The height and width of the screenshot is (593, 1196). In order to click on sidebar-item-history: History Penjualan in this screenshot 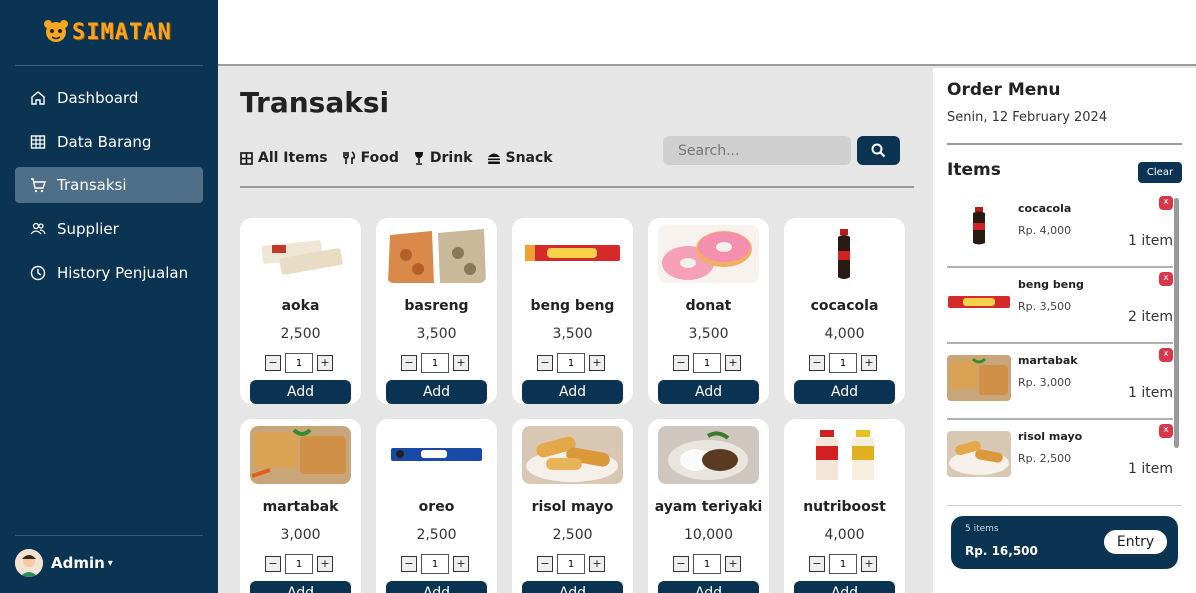, I will do `click(109, 273)`.